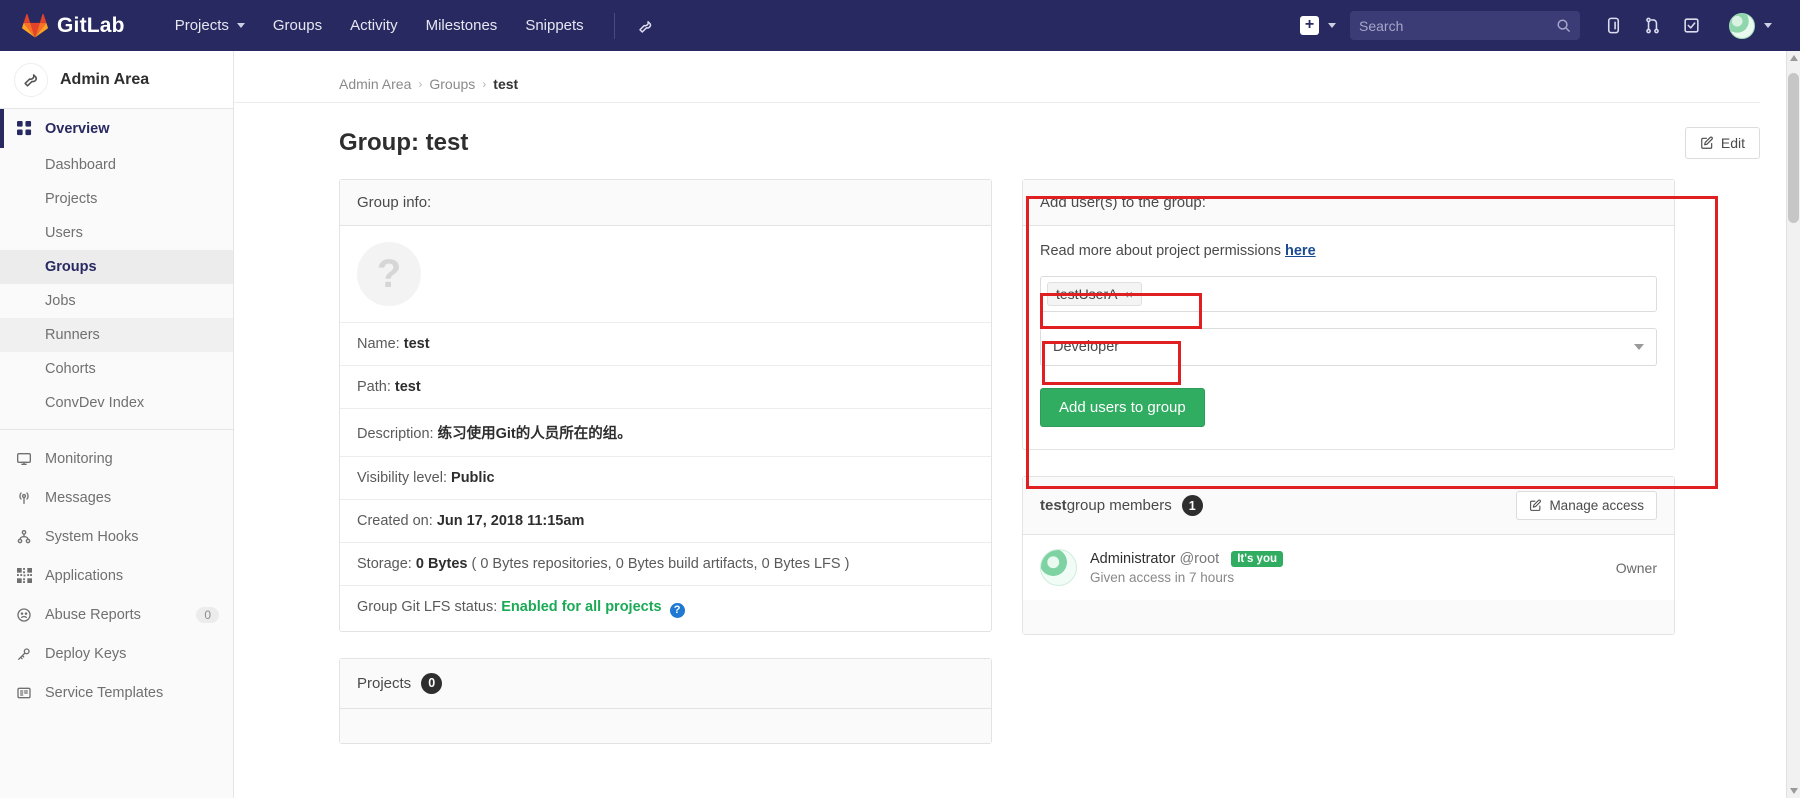  Describe the element at coordinates (416, 344) in the screenshot. I see `group-info-value-name: test` at that location.